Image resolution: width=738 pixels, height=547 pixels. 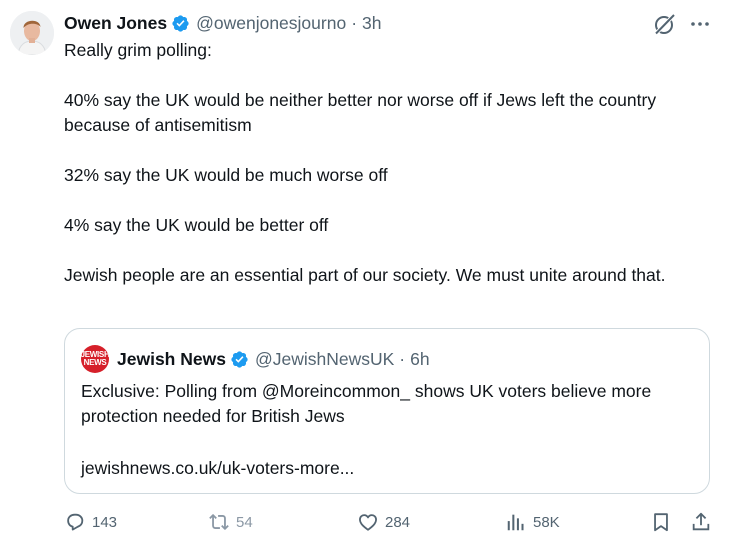 What do you see at coordinates (515, 522) in the screenshot?
I see `views-icon` at bounding box center [515, 522].